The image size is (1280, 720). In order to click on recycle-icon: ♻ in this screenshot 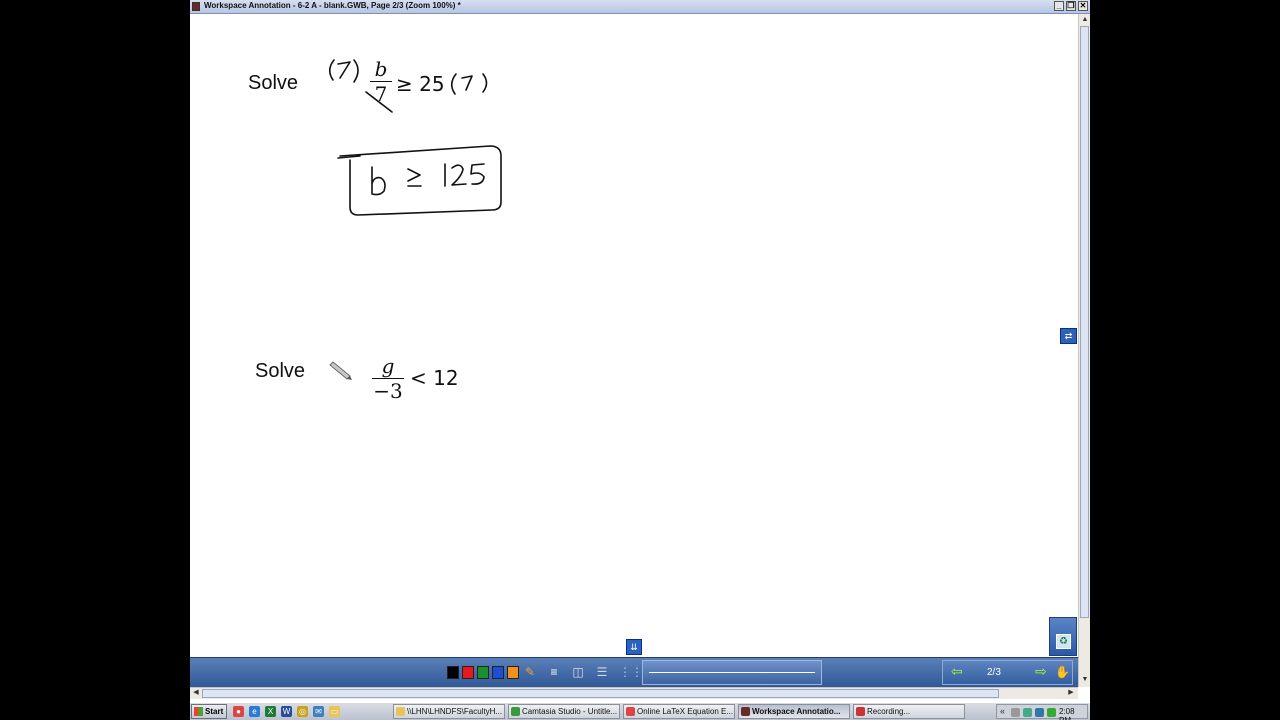, I will do `click(1063, 641)`.